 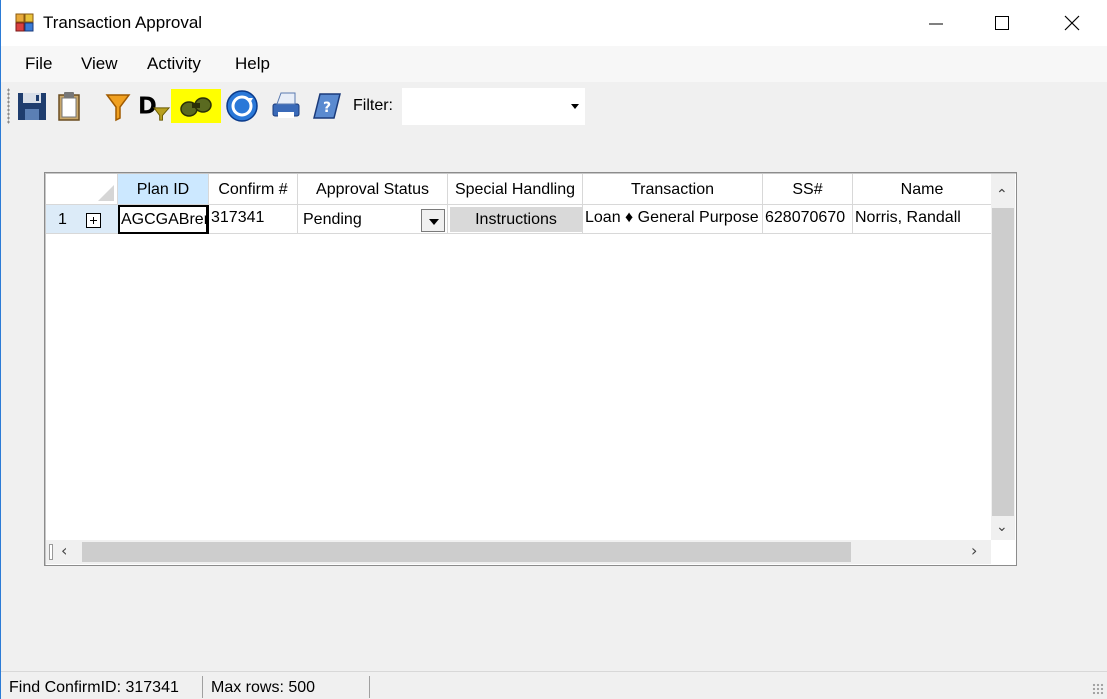 I want to click on filter-dropdown, so click(x=493, y=106).